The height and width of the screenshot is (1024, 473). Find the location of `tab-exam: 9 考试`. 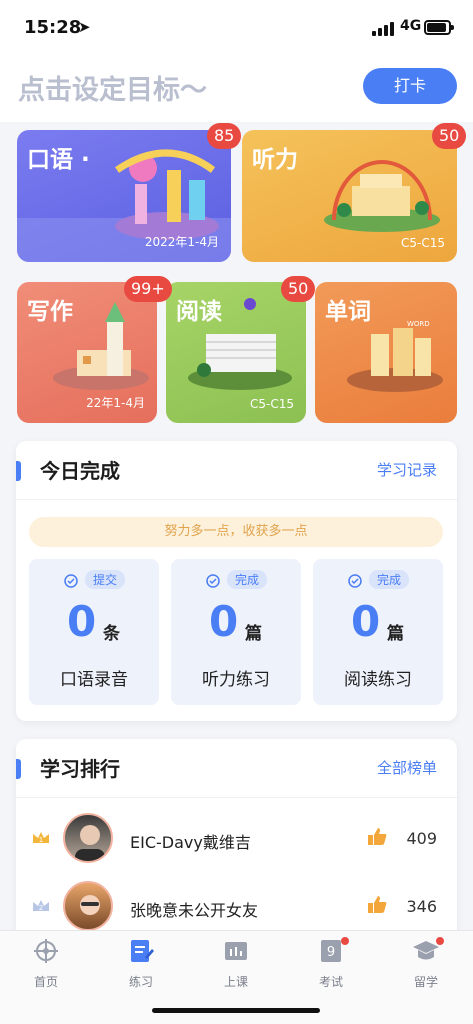

tab-exam: 9 考试 is located at coordinates (331, 965).